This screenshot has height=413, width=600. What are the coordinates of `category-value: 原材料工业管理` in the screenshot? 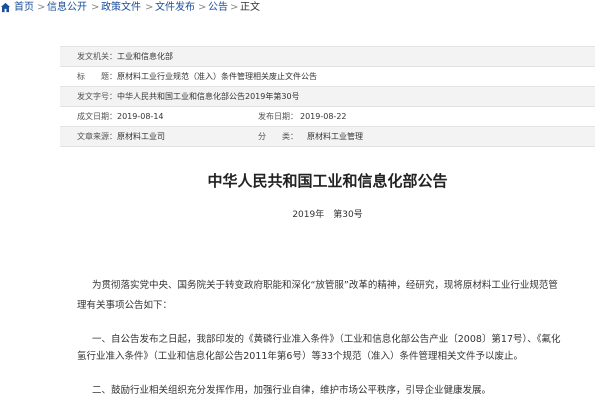 It's located at (335, 136).